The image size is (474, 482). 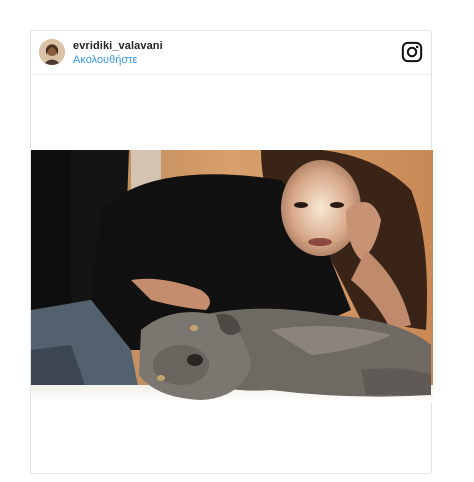 I want to click on instagram-icon, so click(x=412, y=52).